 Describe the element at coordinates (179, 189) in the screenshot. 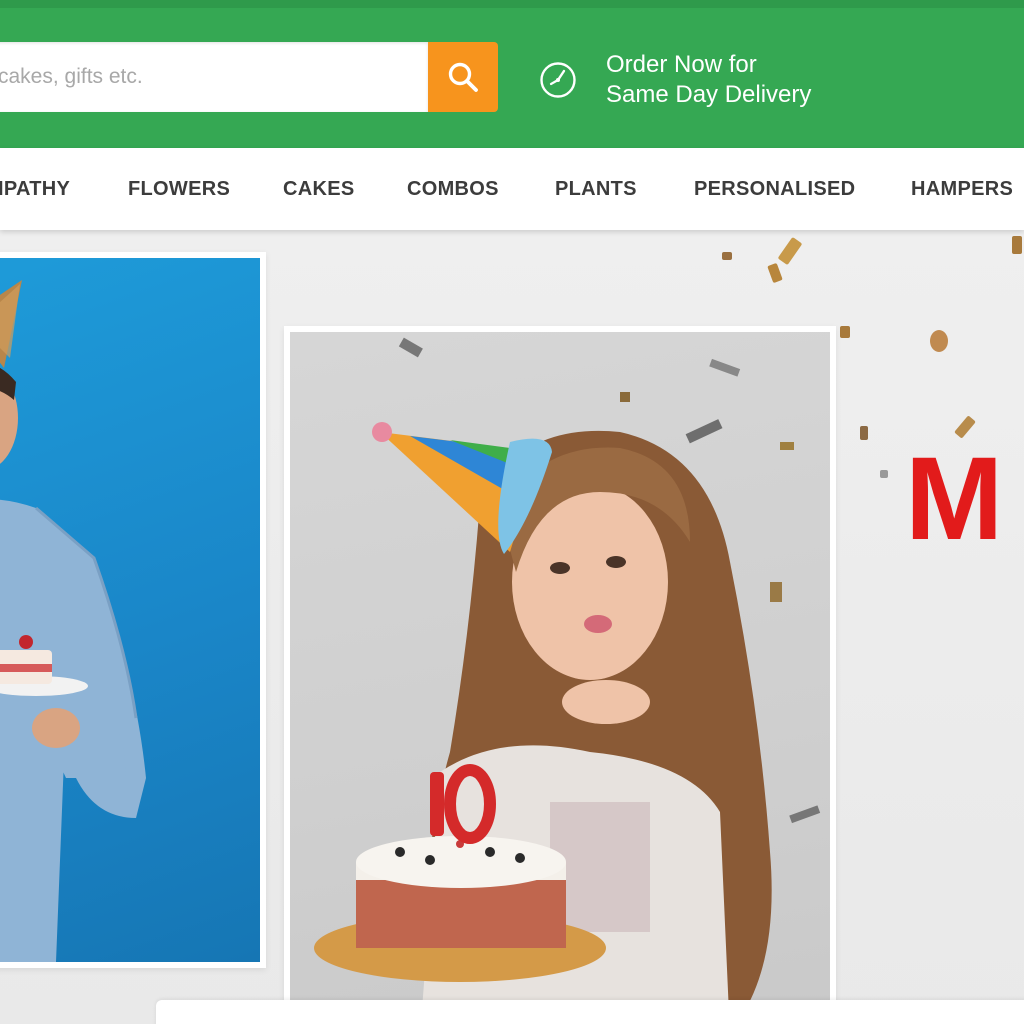

I see `nav-item-flowers: FLOWERS` at that location.